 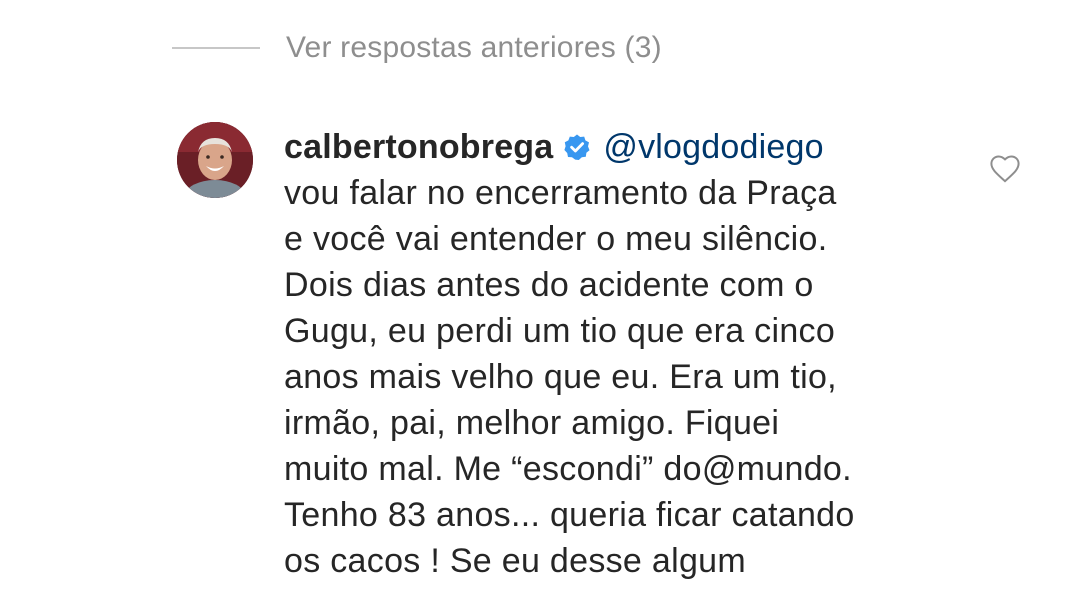 What do you see at coordinates (577, 147) in the screenshot?
I see `verified-badge-icon` at bounding box center [577, 147].